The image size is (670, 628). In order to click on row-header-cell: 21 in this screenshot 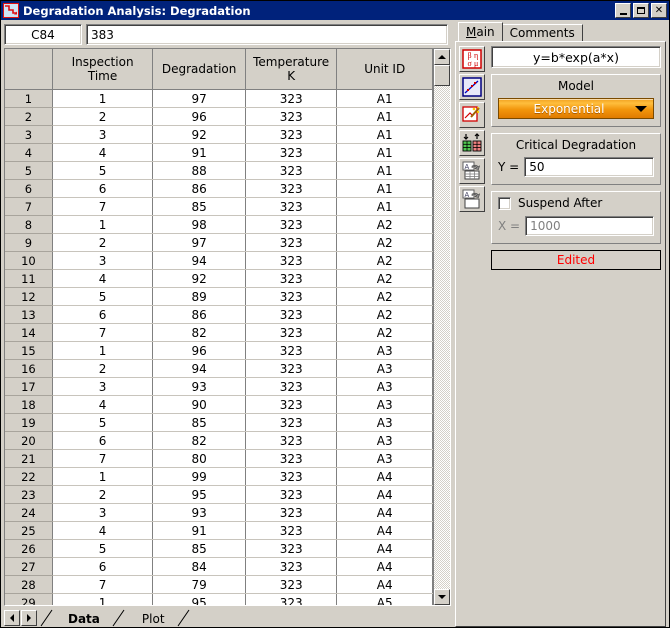, I will do `click(29, 458)`.